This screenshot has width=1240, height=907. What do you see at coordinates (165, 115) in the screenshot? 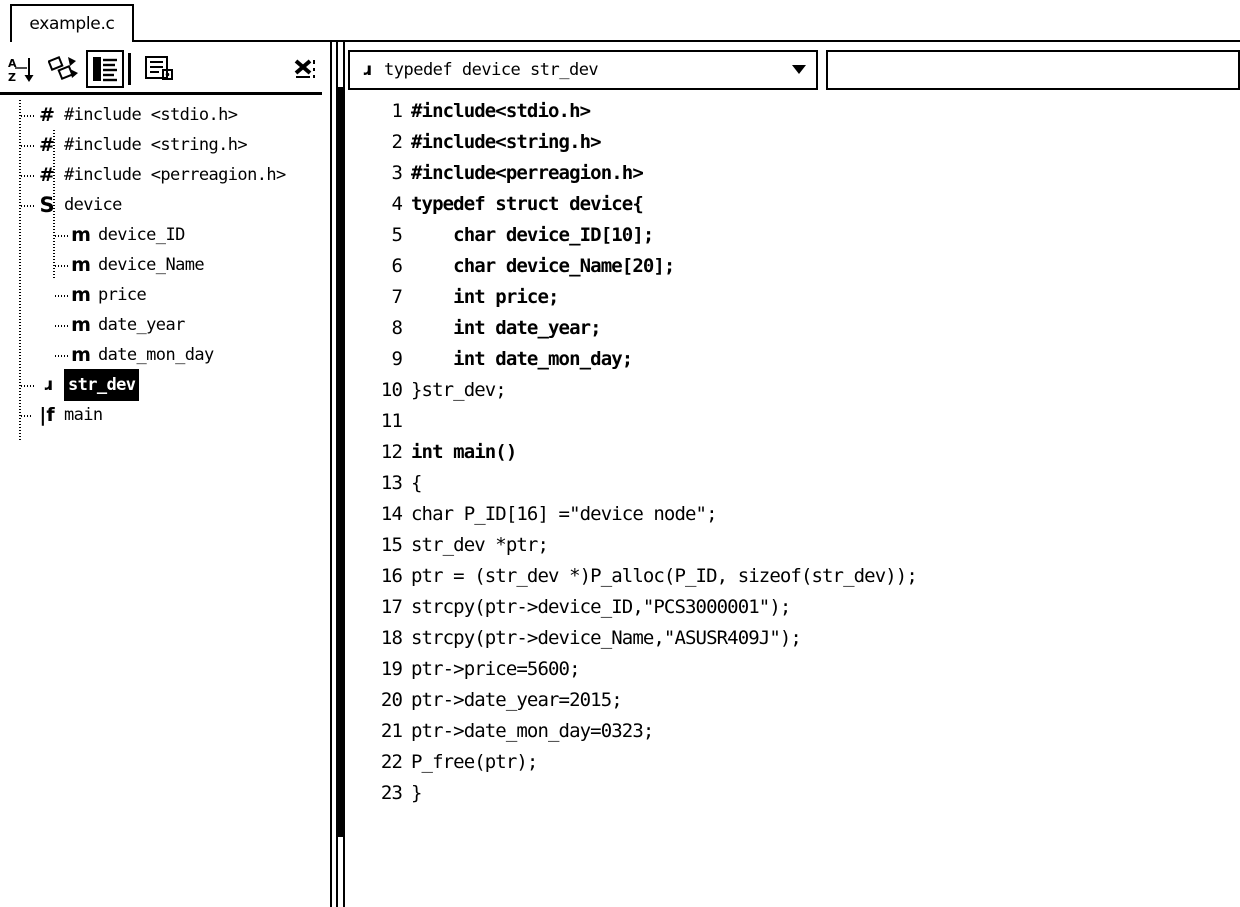
I see `tree-item-include-stdio: # #include <stdio.h>` at bounding box center [165, 115].